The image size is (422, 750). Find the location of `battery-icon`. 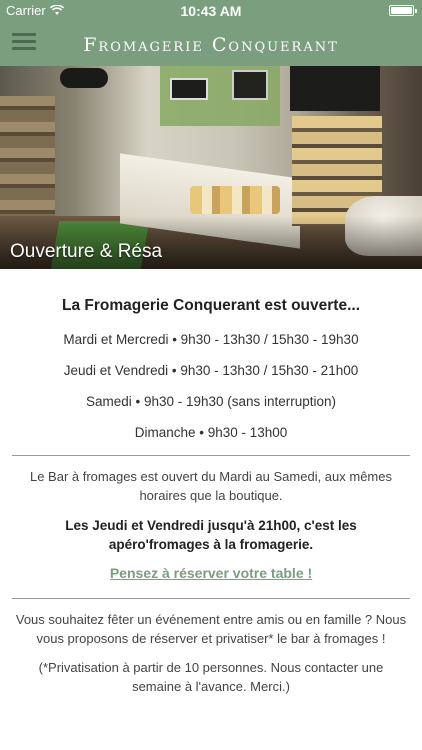

battery-icon is located at coordinates (403, 10).